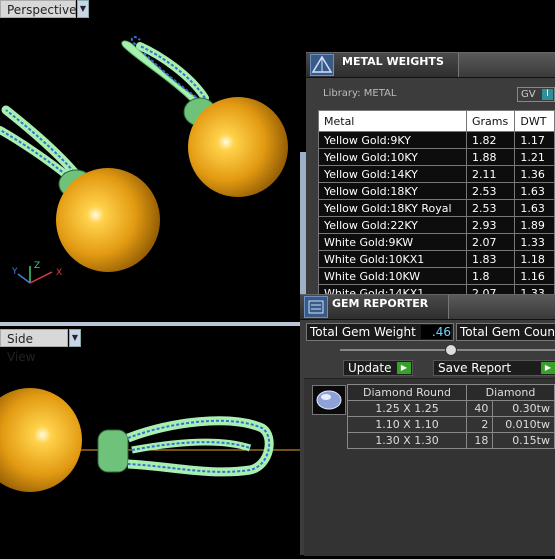  I want to click on gem-count-cell: 40, so click(479, 408).